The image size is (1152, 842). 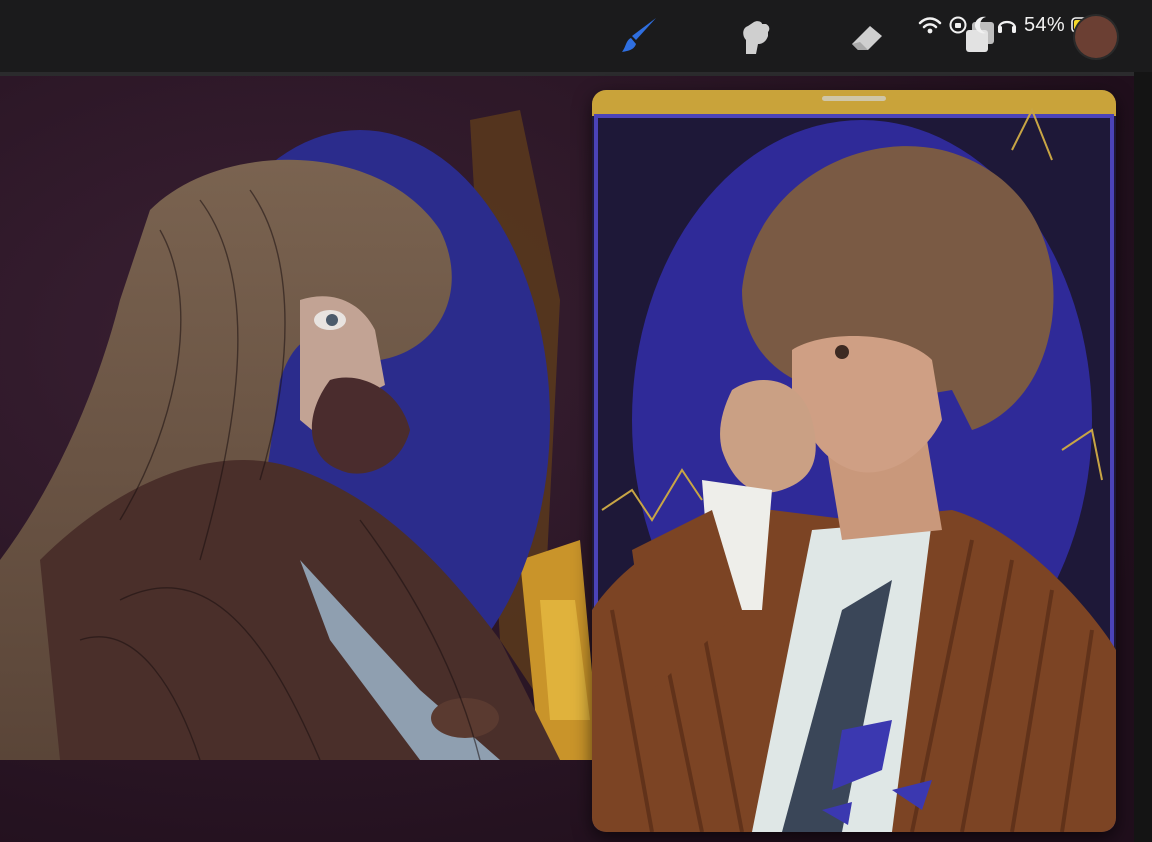 I want to click on smudge-icon, so click(x=756, y=37).